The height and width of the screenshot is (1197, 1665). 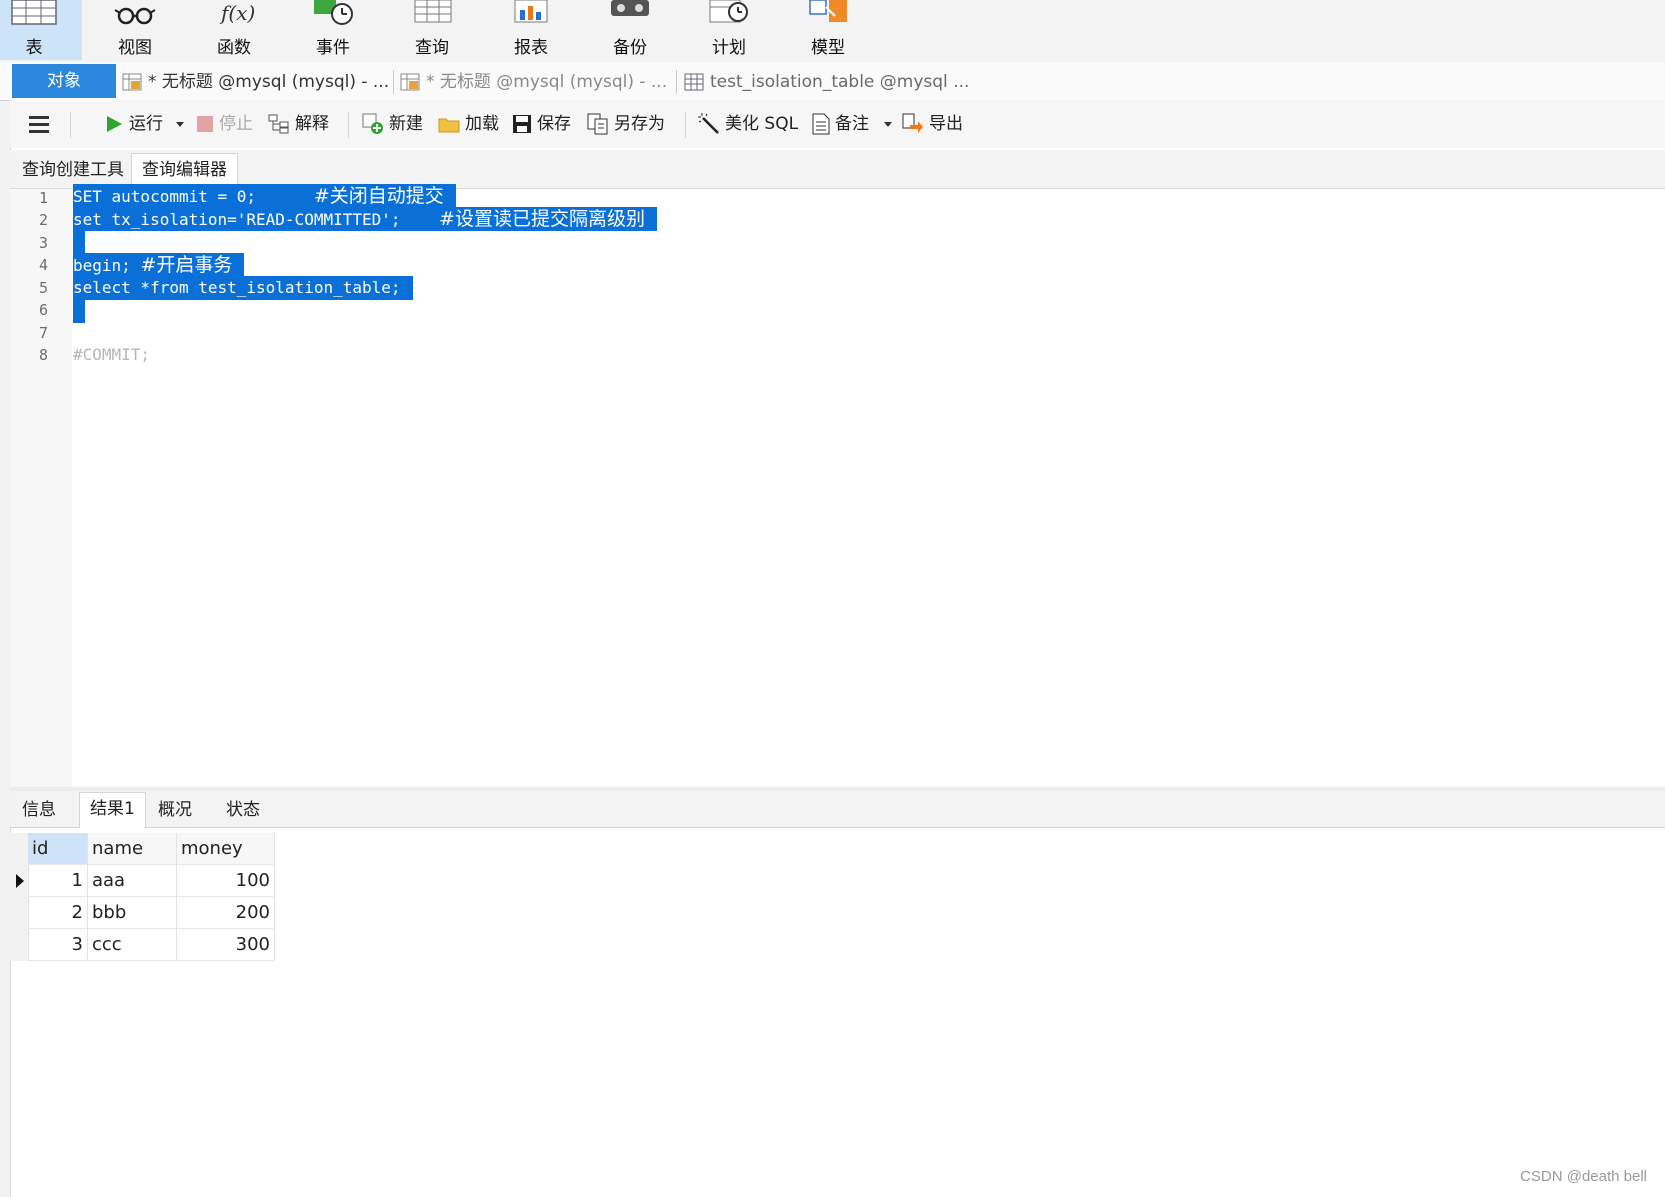 I want to click on code-comment: #设置读已提交隔离级别, so click(x=542, y=219).